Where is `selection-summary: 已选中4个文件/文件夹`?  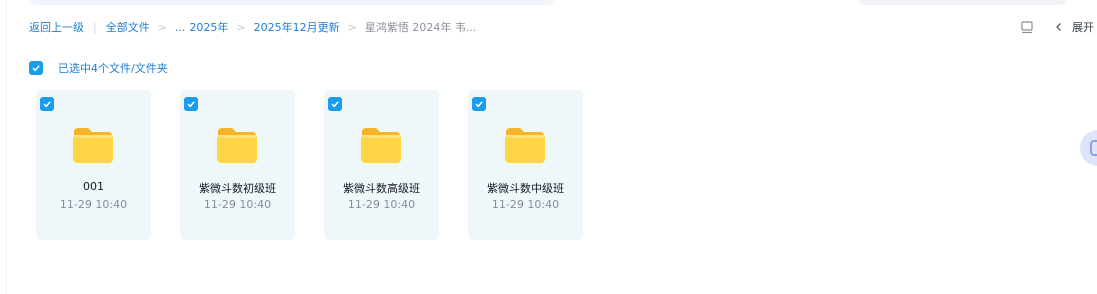 selection-summary: 已选中4个文件/文件夹 is located at coordinates (98, 68).